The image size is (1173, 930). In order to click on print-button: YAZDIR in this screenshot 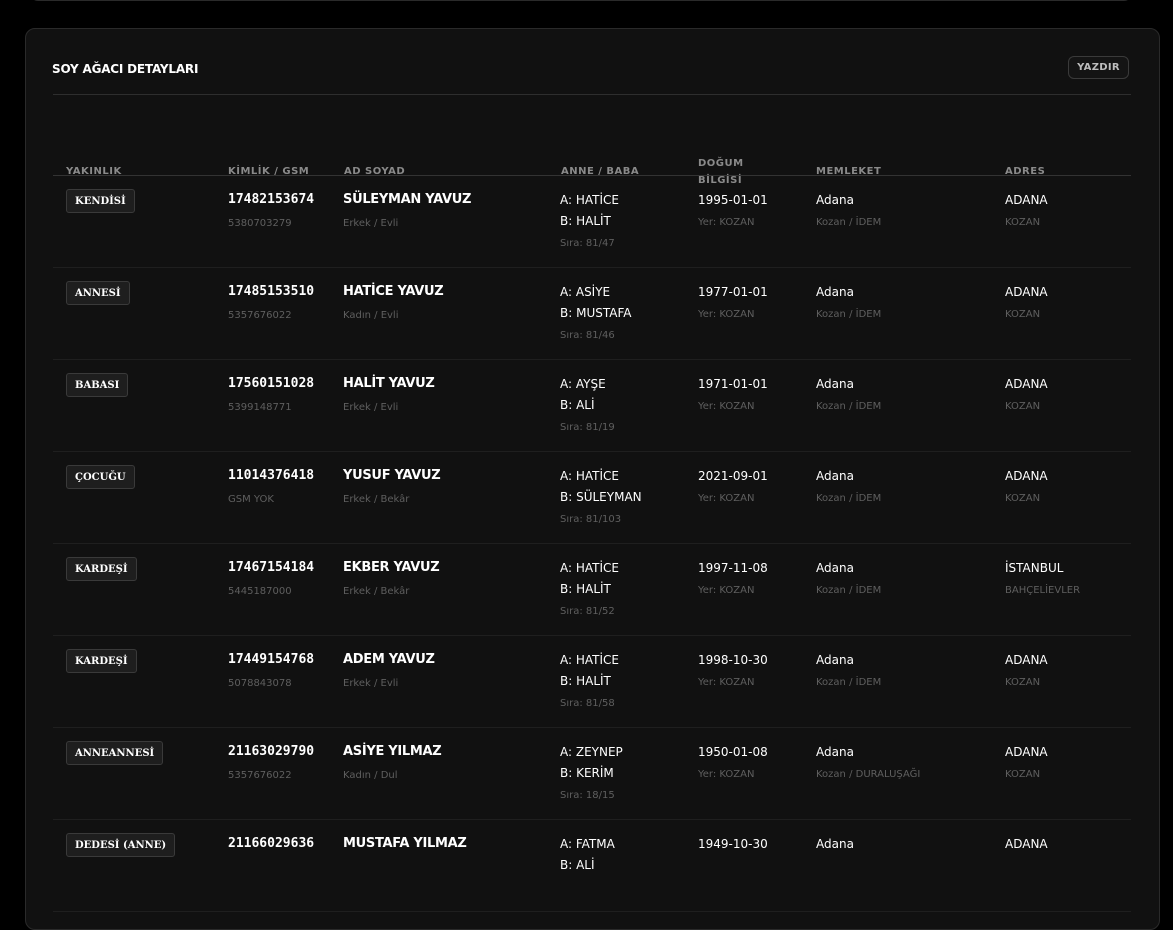, I will do `click(1098, 67)`.